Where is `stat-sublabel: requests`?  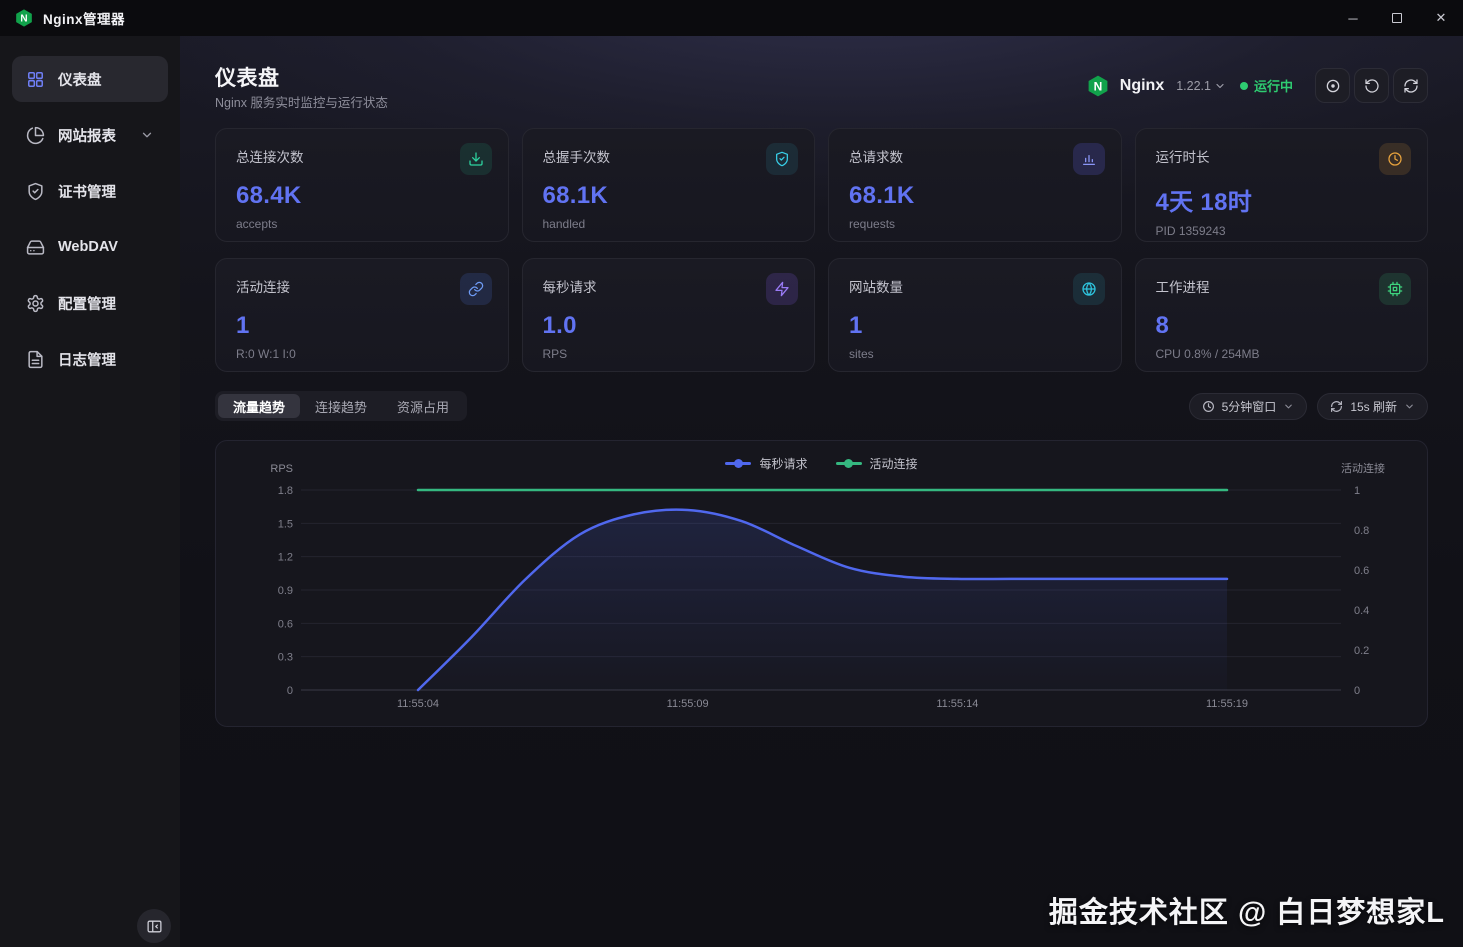
stat-sublabel: requests is located at coordinates (872, 224).